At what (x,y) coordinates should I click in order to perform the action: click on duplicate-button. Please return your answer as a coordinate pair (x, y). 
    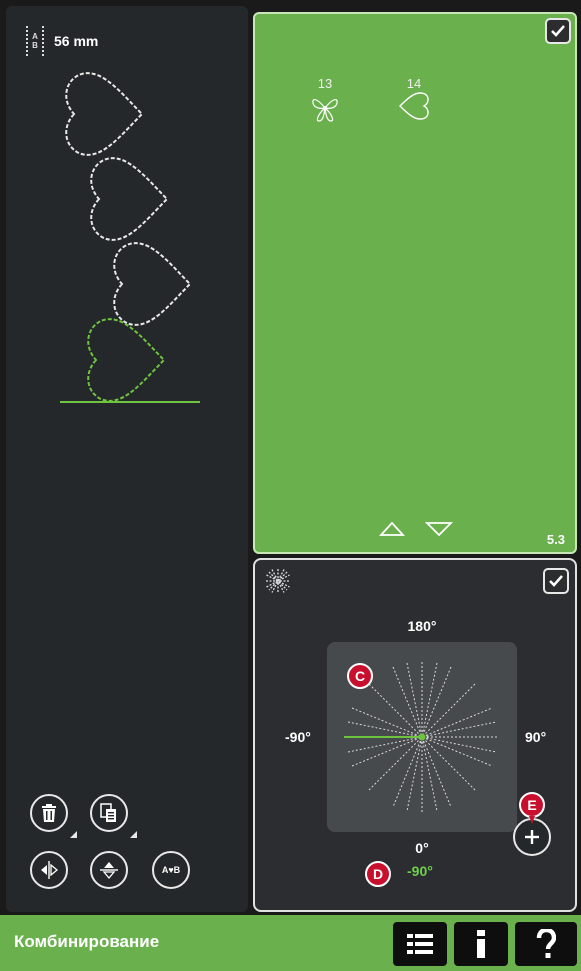
    Looking at the image, I should click on (109, 813).